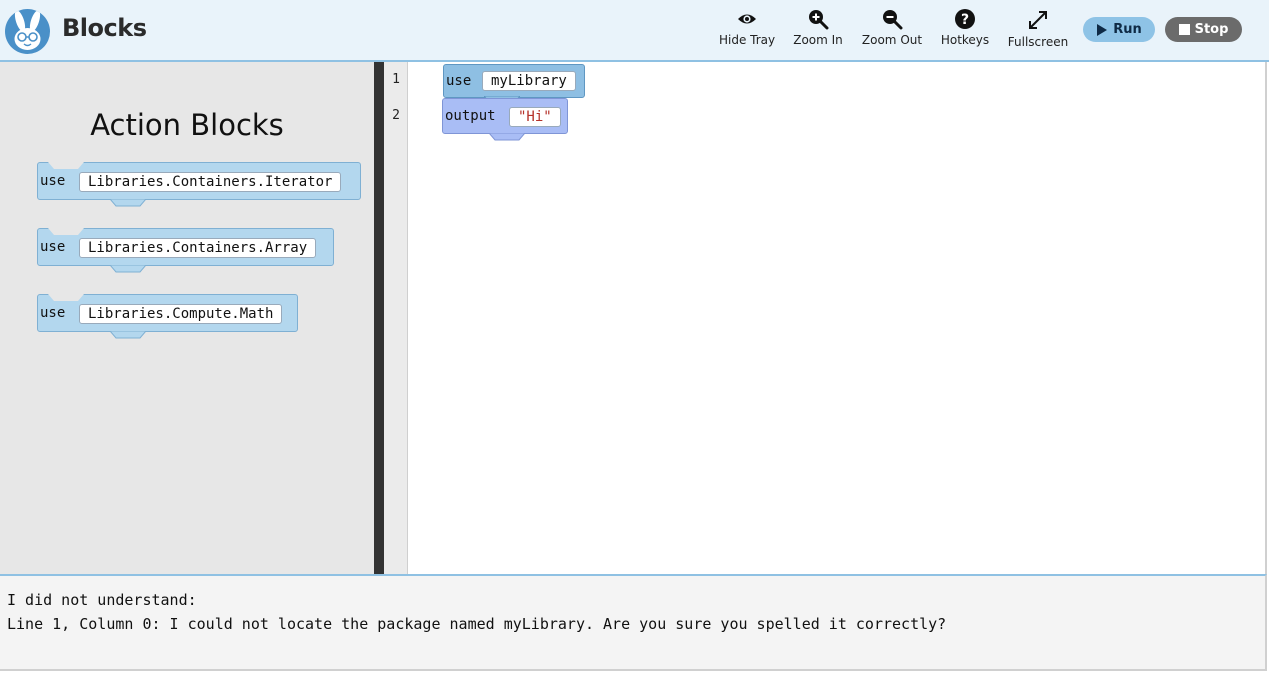 The height and width of the screenshot is (673, 1269). Describe the element at coordinates (529, 81) in the screenshot. I see `block-value-field: myLibrary` at that location.